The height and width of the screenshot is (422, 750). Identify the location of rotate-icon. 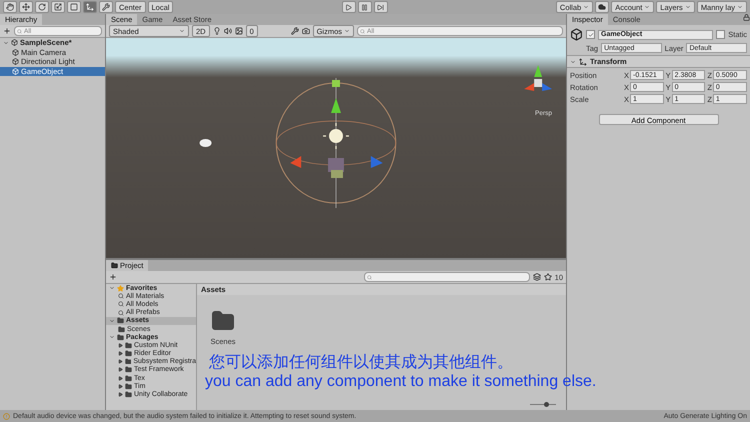
(42, 7).